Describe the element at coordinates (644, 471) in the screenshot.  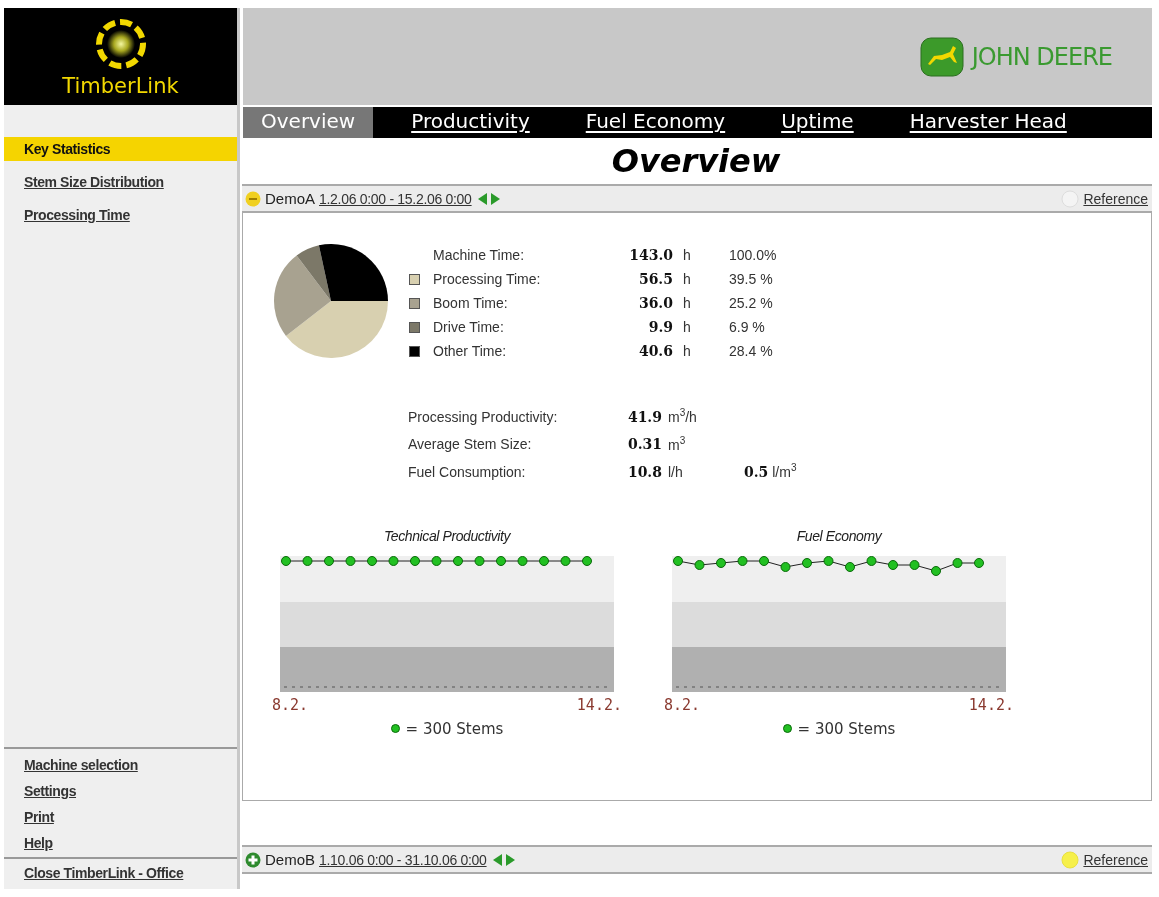
I see `figure-value: 10.8` at that location.